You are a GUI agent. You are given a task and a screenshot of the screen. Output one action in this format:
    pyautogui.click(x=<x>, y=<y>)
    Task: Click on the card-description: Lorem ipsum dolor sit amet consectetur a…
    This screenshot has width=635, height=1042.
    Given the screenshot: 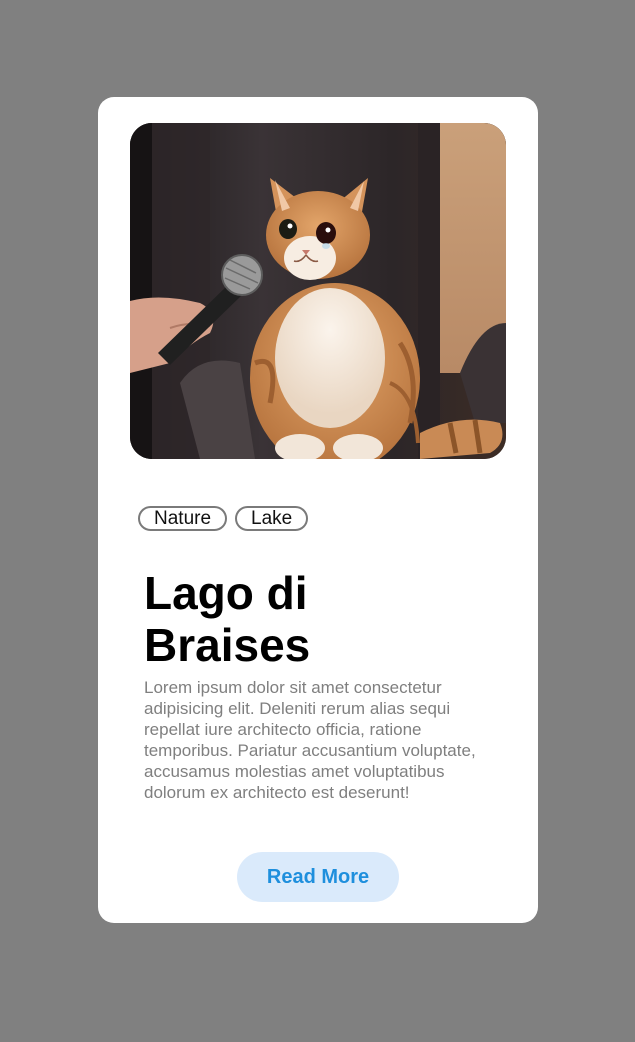 What is the action you would take?
    pyautogui.click(x=310, y=740)
    